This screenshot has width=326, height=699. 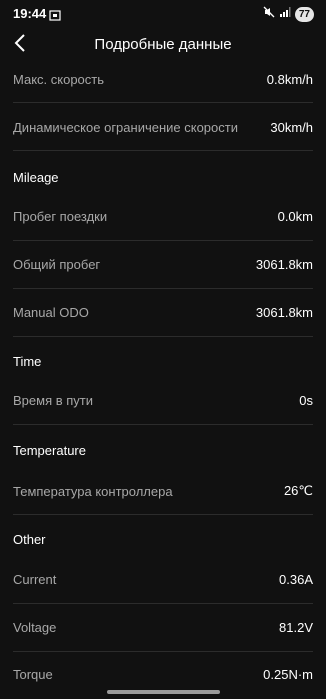 I want to click on page-title: Подробные данные, so click(x=163, y=44).